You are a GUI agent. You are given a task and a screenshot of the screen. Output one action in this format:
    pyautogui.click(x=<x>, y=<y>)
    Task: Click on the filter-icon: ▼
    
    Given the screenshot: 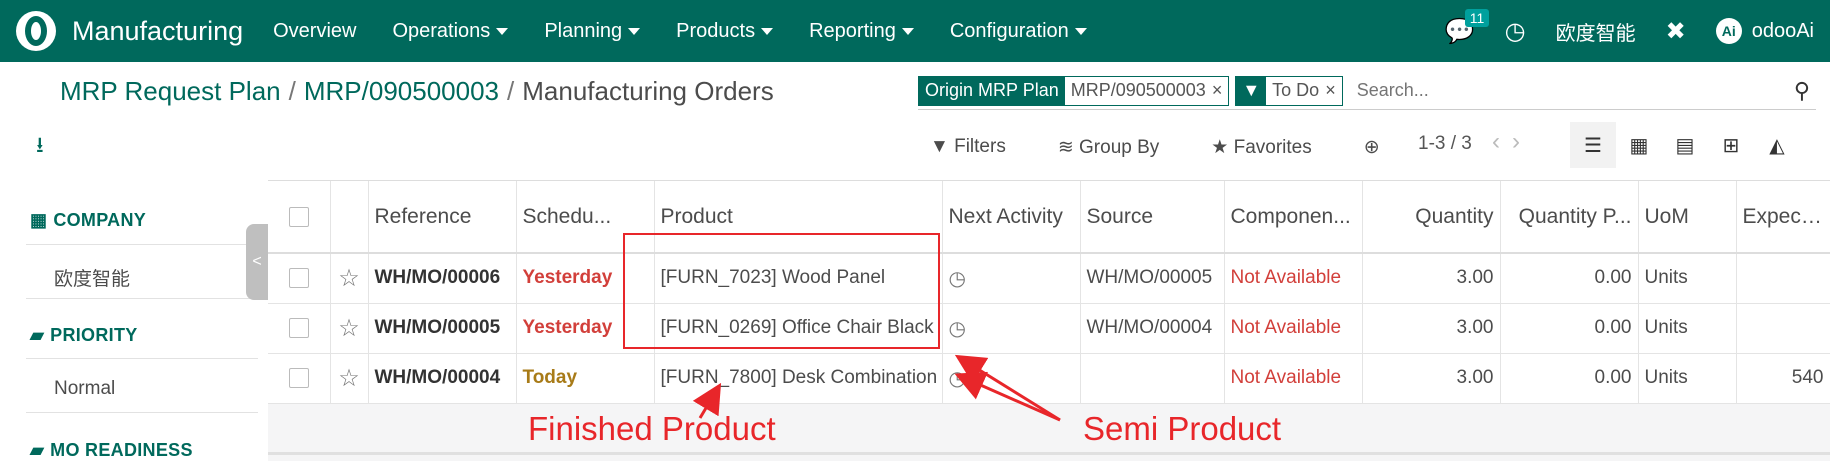 What is the action you would take?
    pyautogui.click(x=1251, y=90)
    